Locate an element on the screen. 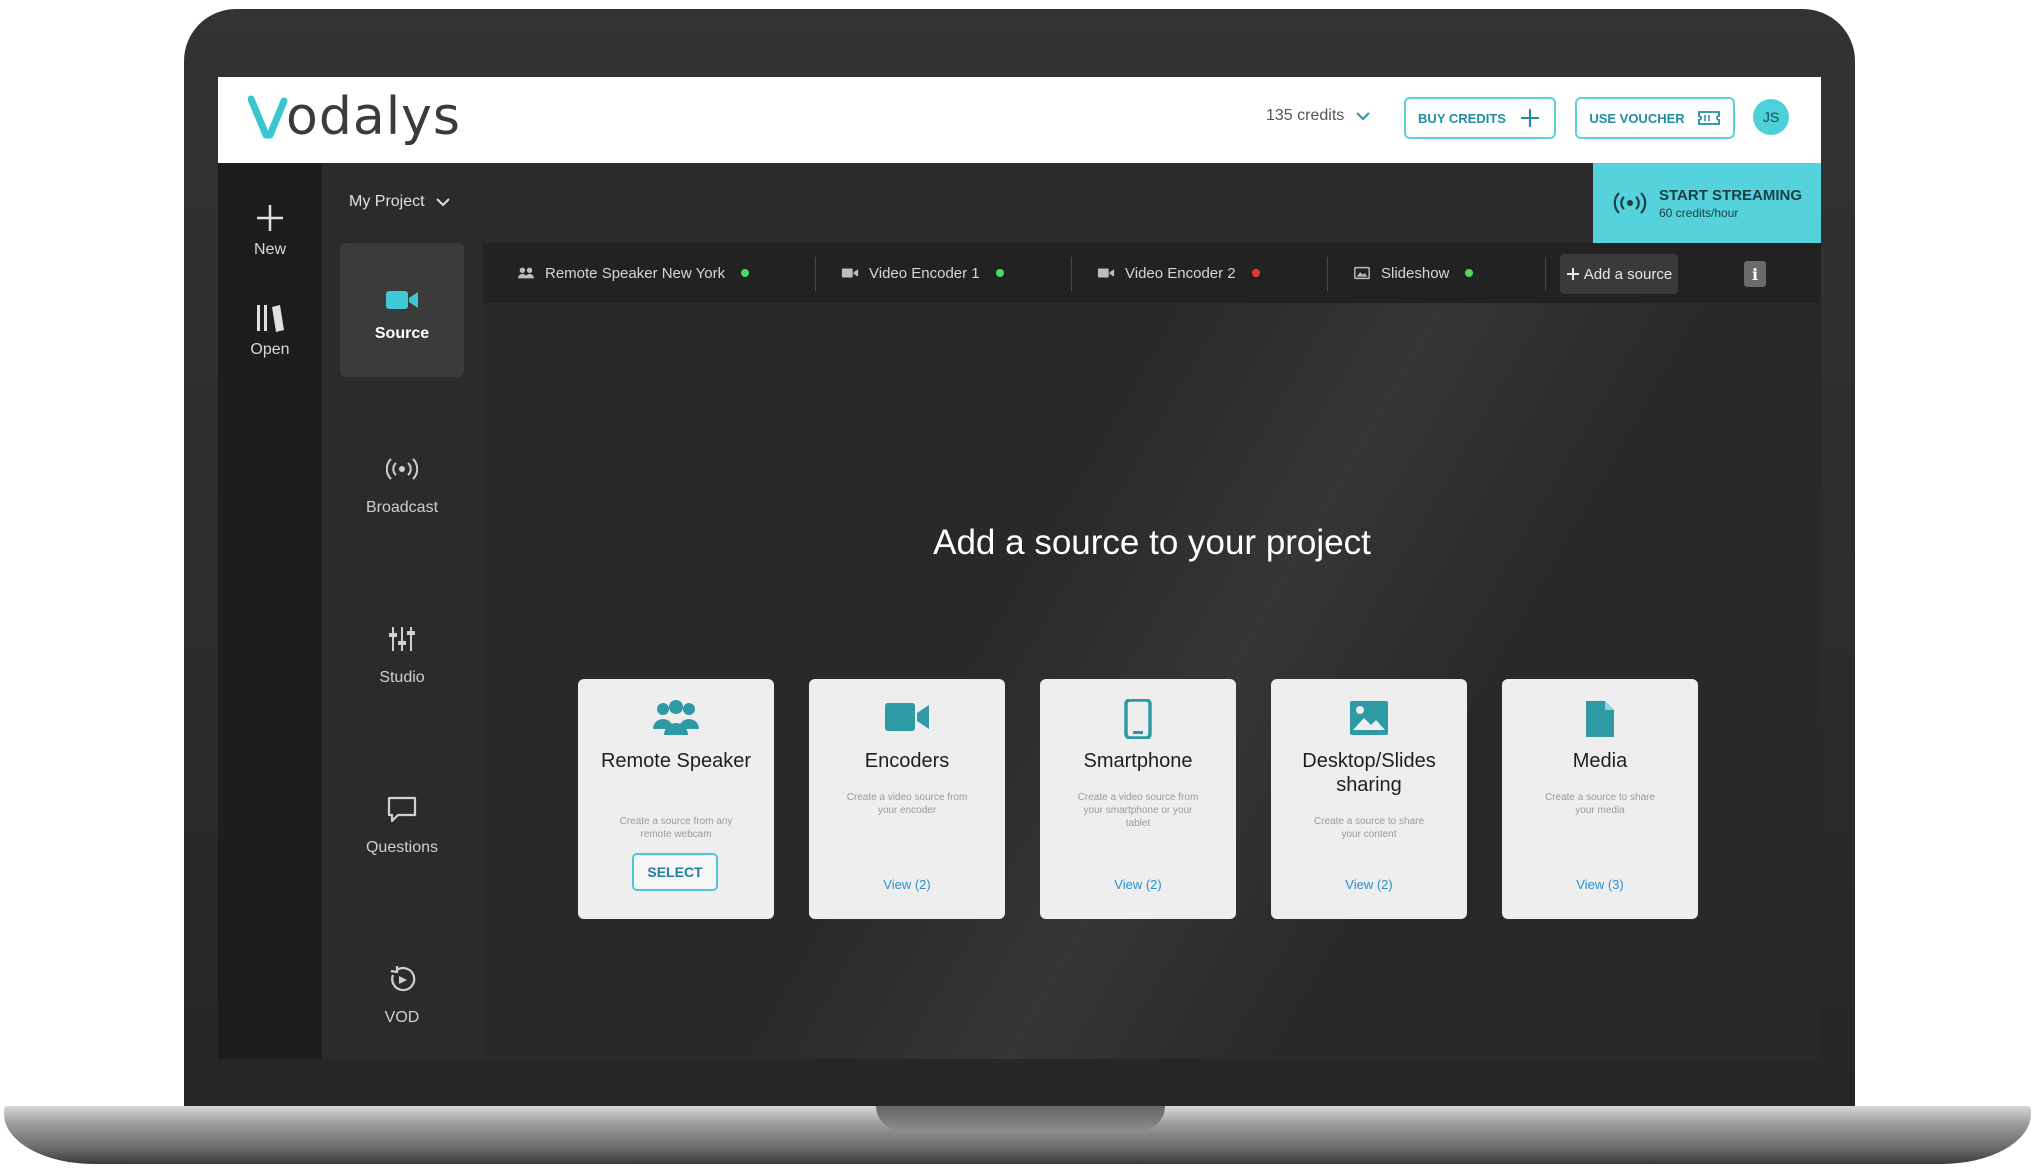 The image size is (2035, 1171). select-button: SELECT is located at coordinates (675, 872).